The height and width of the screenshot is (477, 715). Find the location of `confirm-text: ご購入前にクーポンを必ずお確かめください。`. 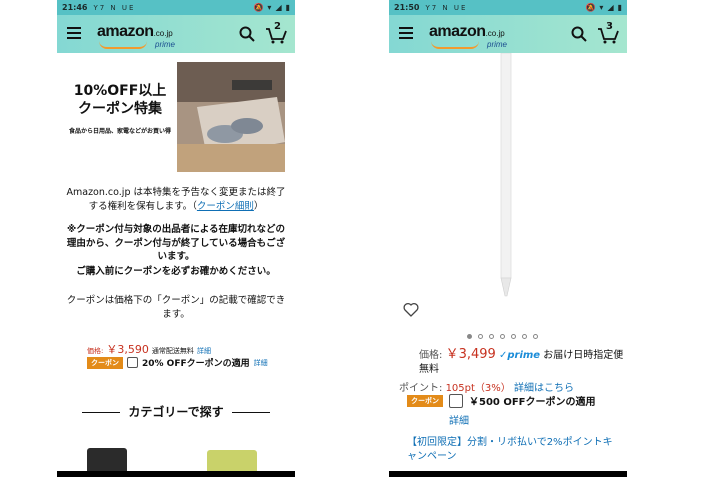

confirm-text: ご購入前にクーポンを必ずお確かめください。 is located at coordinates (176, 271).